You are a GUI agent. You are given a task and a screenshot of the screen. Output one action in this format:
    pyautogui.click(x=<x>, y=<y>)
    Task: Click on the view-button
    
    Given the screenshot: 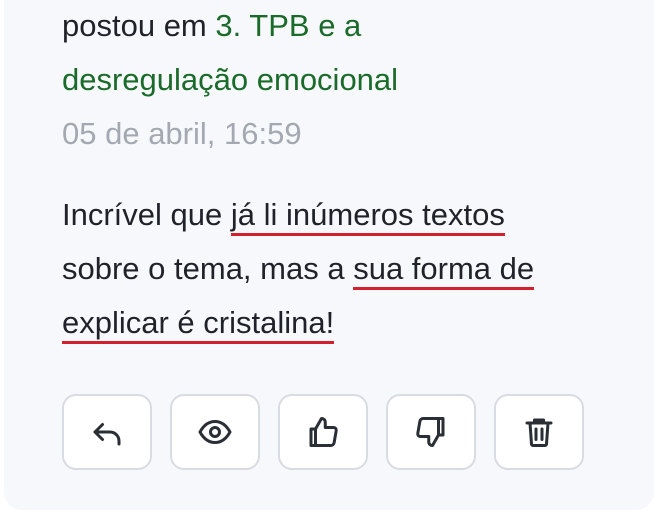 What is the action you would take?
    pyautogui.click(x=215, y=432)
    